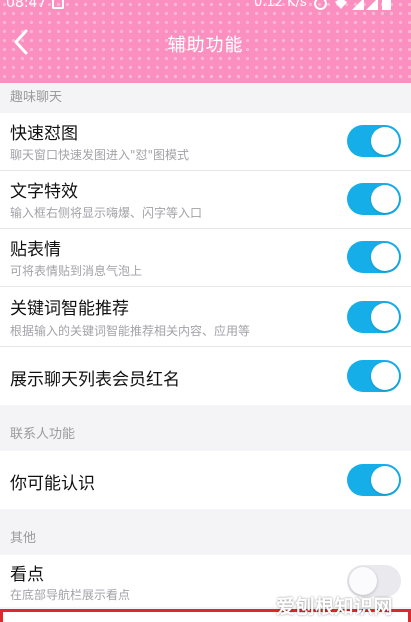 Image resolution: width=411 pixels, height=622 pixels. Describe the element at coordinates (58, 4) in the screenshot. I see `image-notification-icon` at that location.